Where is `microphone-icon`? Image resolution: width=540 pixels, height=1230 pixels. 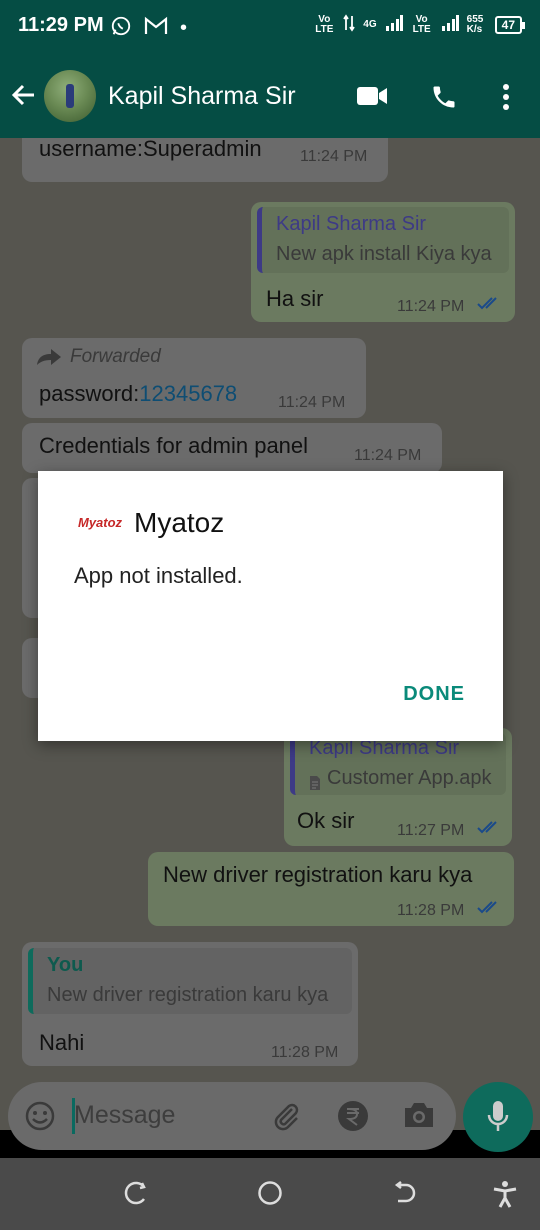 microphone-icon is located at coordinates (498, 1119).